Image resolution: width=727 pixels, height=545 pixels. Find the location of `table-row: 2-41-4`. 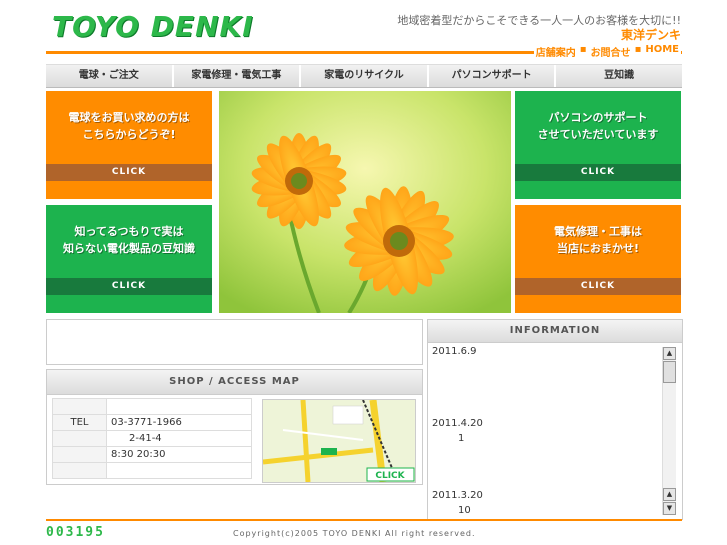

table-row: 2-41-4 is located at coordinates (152, 438).